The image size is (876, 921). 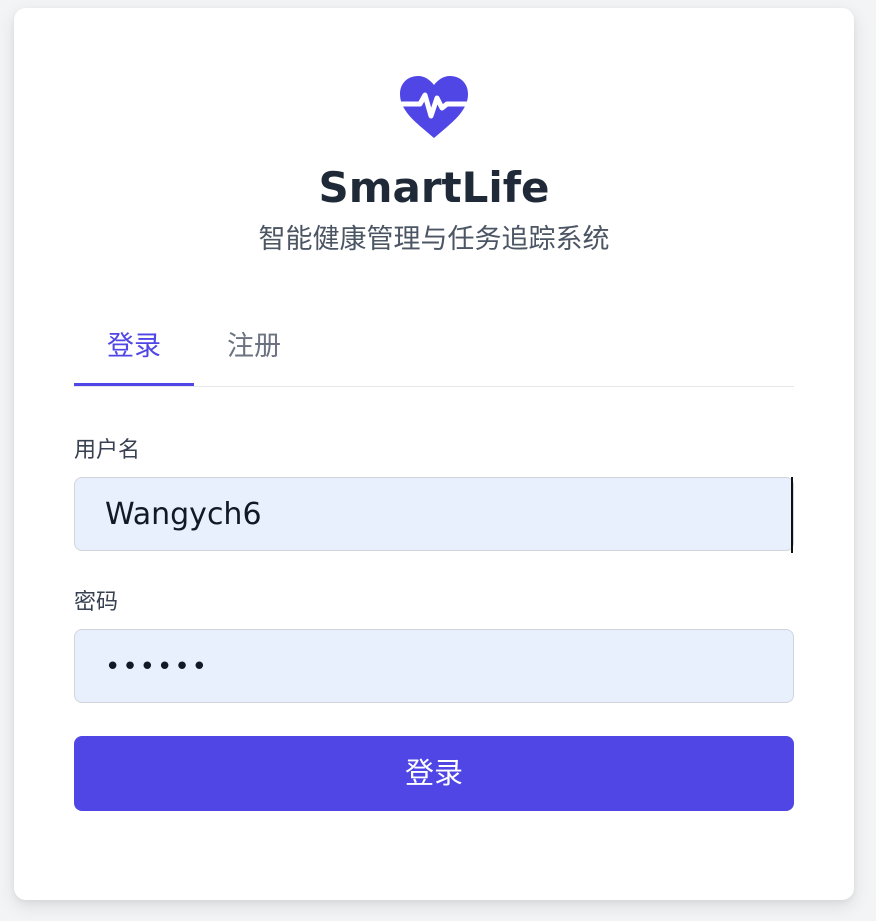 What do you see at coordinates (254, 351) in the screenshot?
I see `tab-register: 注册` at bounding box center [254, 351].